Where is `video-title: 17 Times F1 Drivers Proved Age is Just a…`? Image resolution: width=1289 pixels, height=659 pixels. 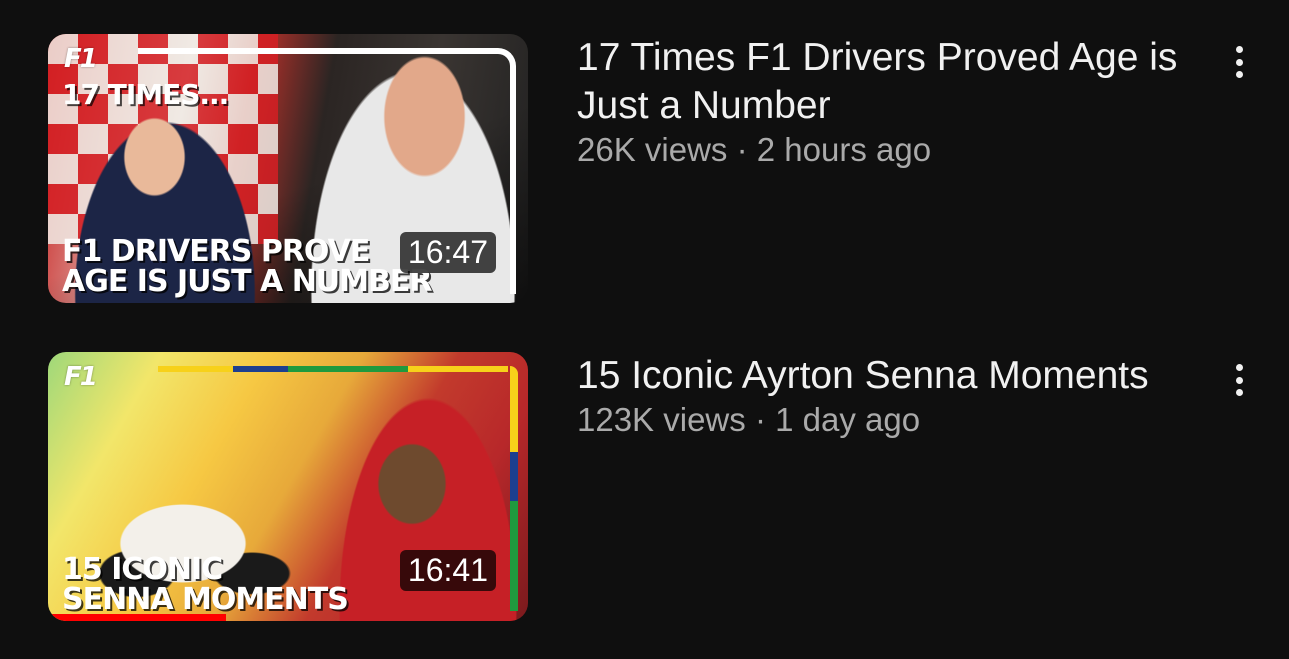
video-title: 17 Times F1 Drivers Proved Age is Just a… is located at coordinates (882, 82).